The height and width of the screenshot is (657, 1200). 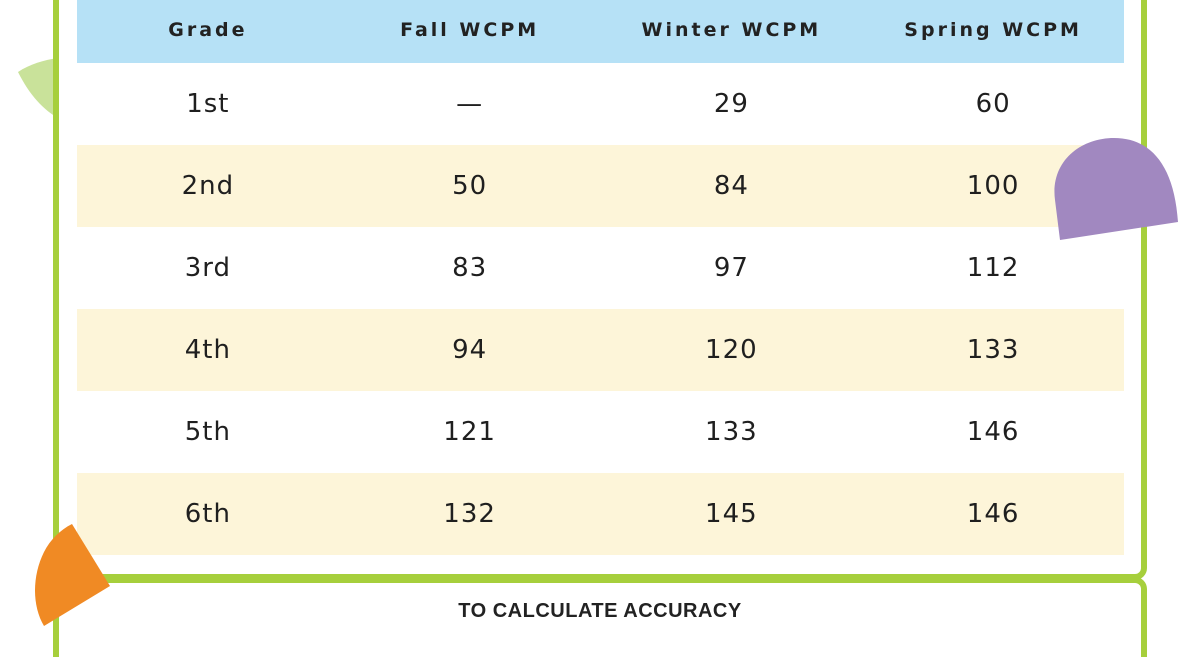 I want to click on fall-cell: 50, so click(x=469, y=186).